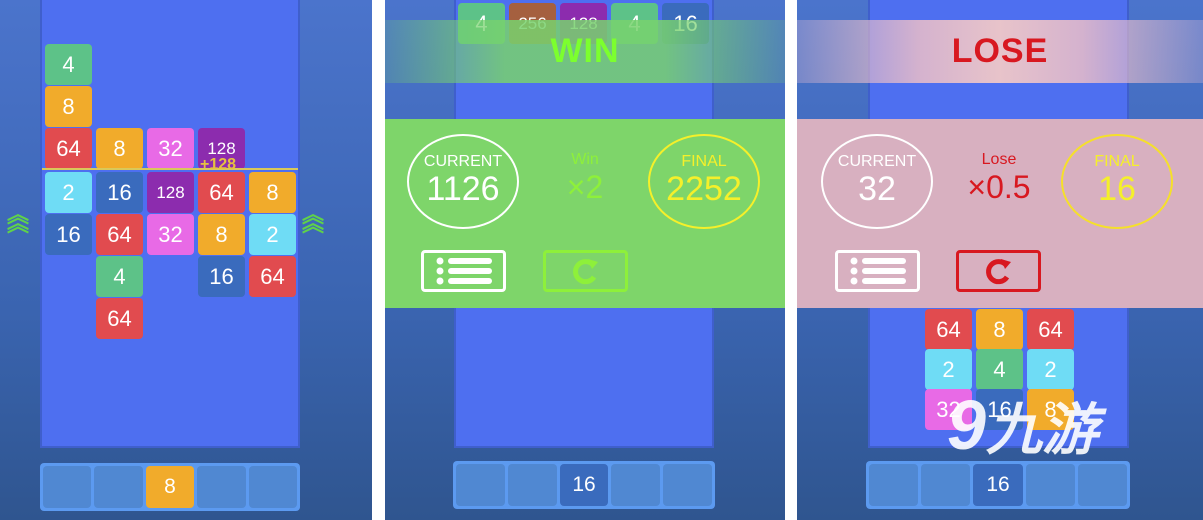 This screenshot has height=520, width=1203. I want to click on current-score: CURRENT 32, so click(877, 181).